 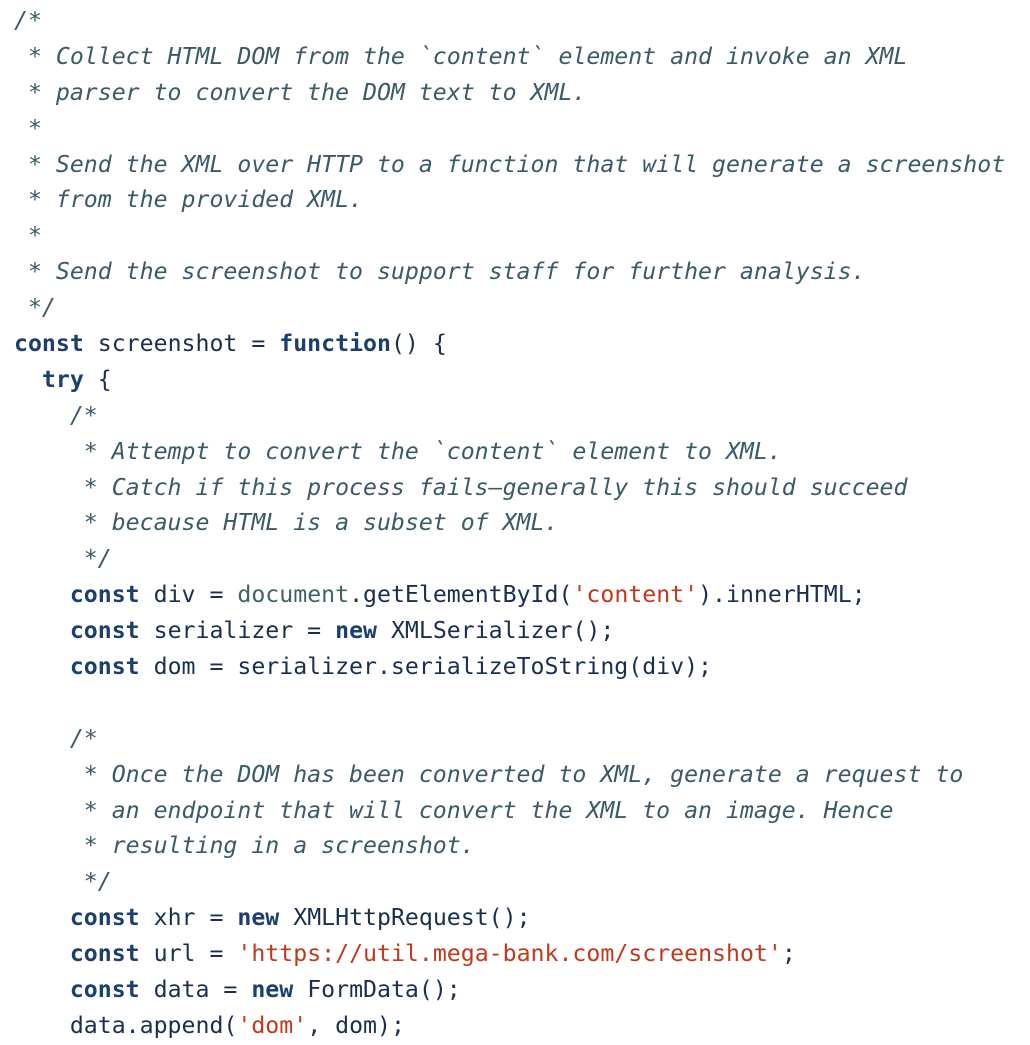 I want to click on code-token-plain: serializer =, so click(x=237, y=631).